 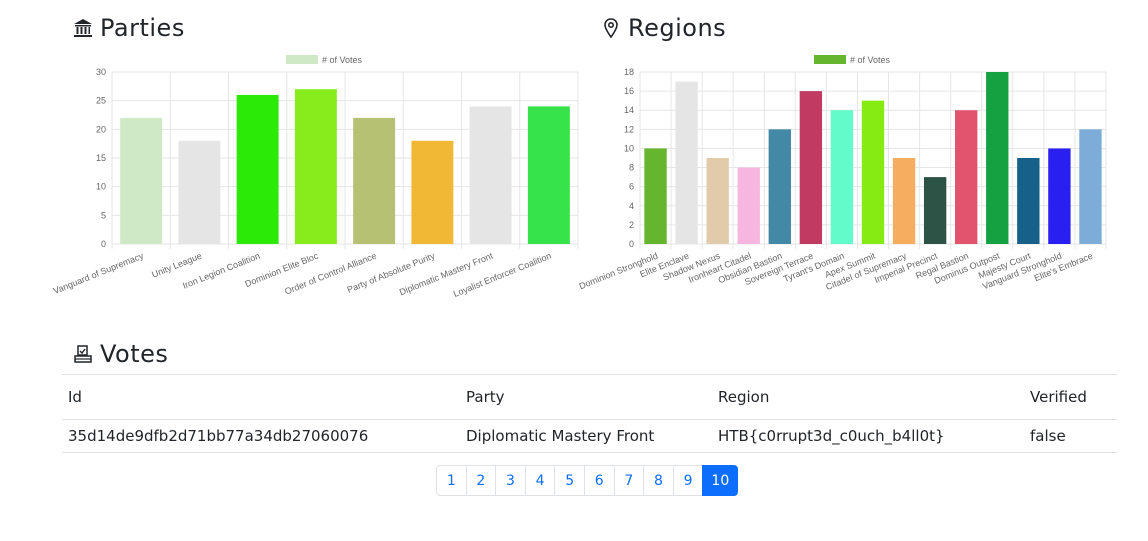 What do you see at coordinates (586, 397) in the screenshot?
I see `column-header-party: Party` at bounding box center [586, 397].